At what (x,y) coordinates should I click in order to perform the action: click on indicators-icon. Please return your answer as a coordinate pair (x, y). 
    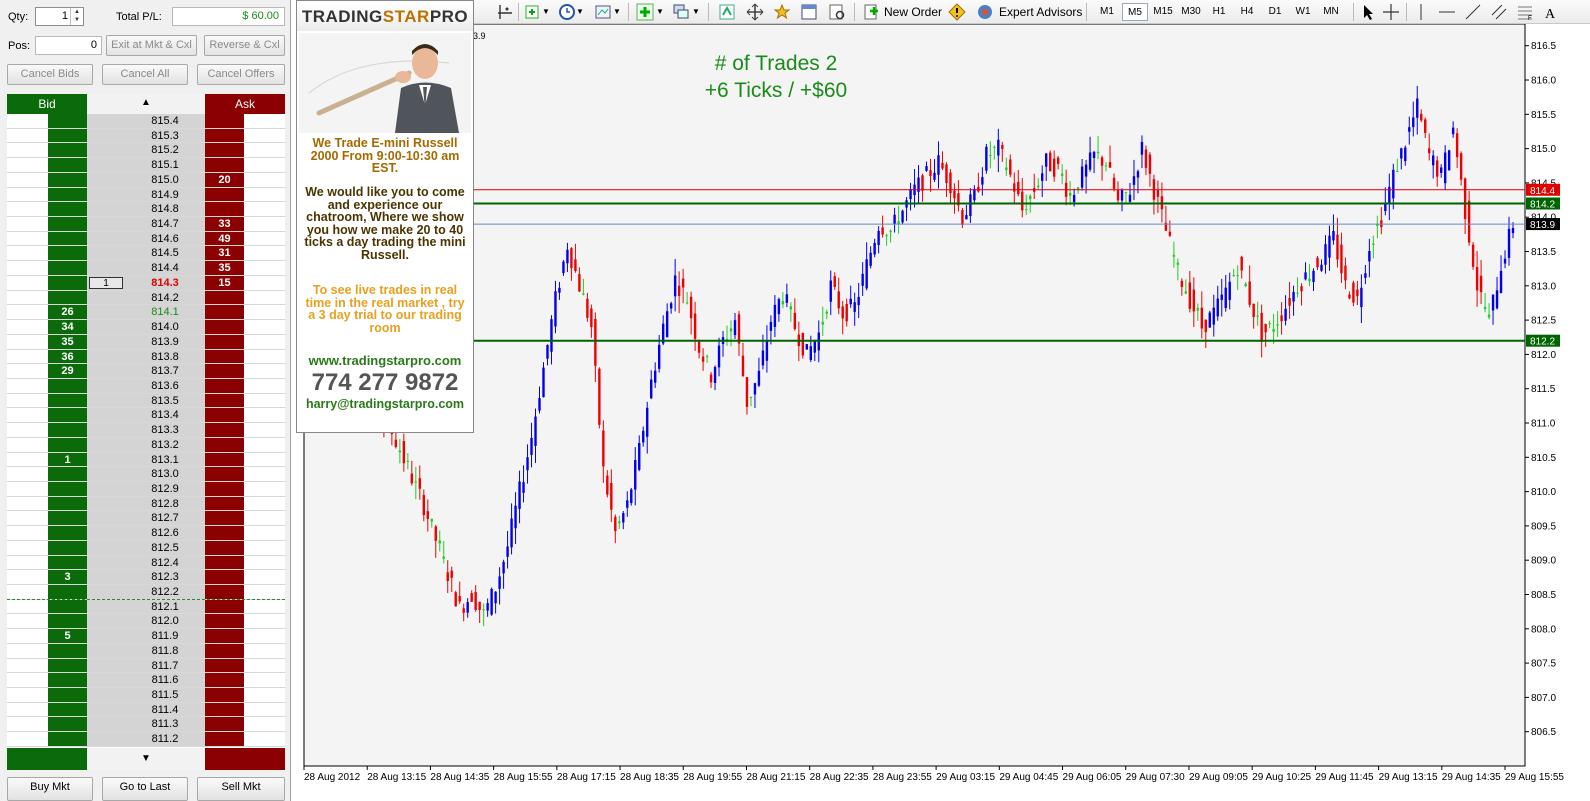
    Looking at the image, I should click on (533, 12).